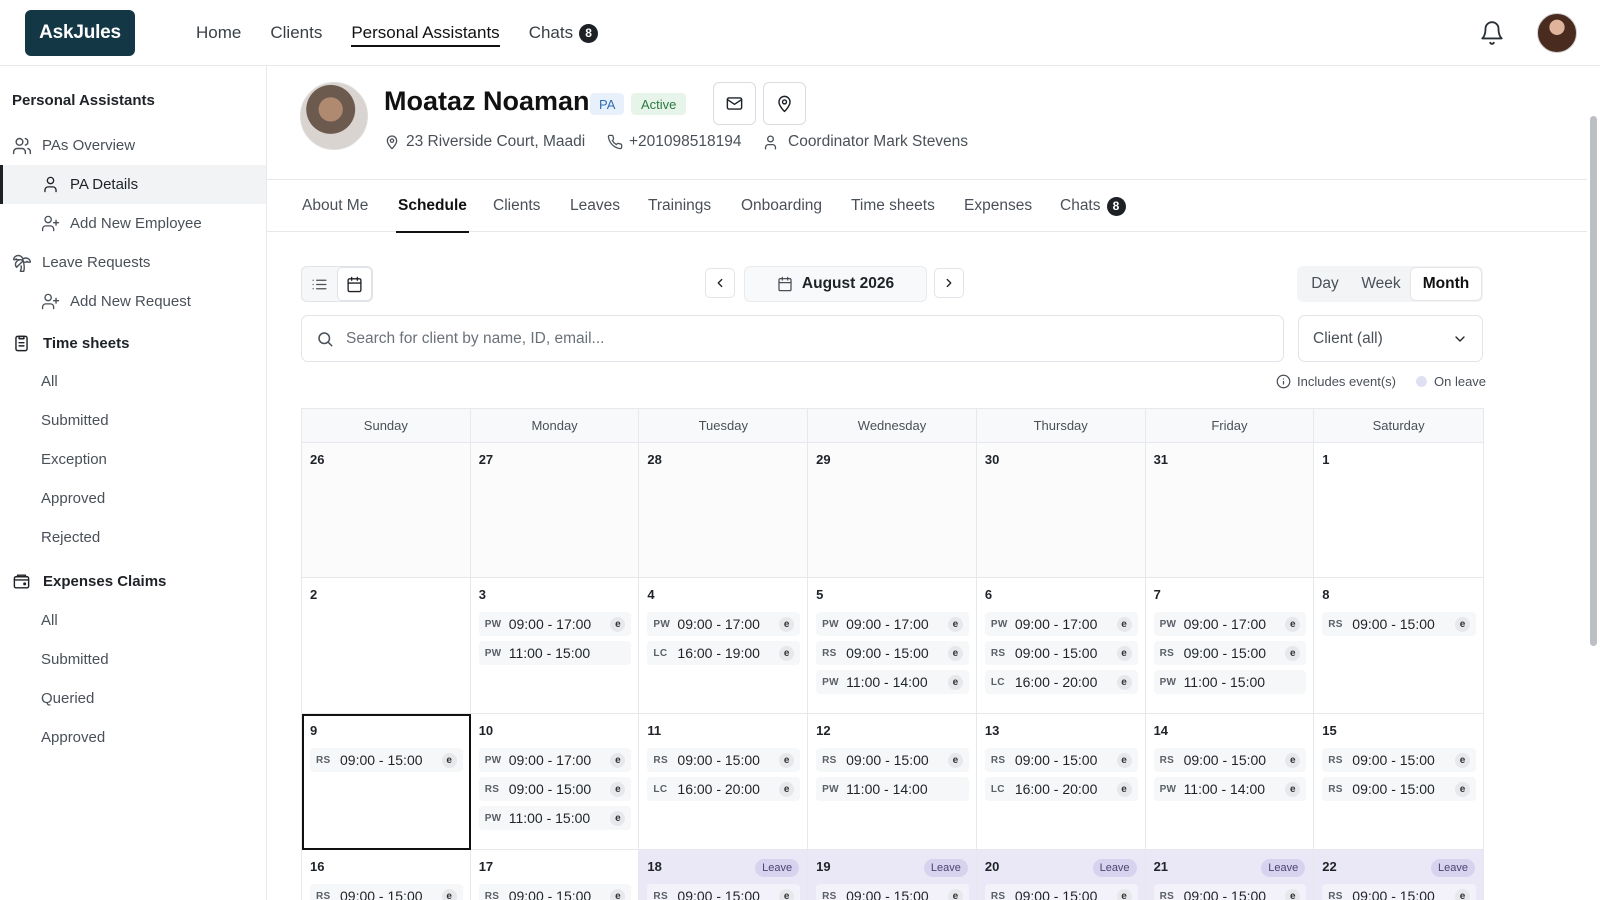 The height and width of the screenshot is (900, 1600). I want to click on calendar-day: 2, so click(386, 646).